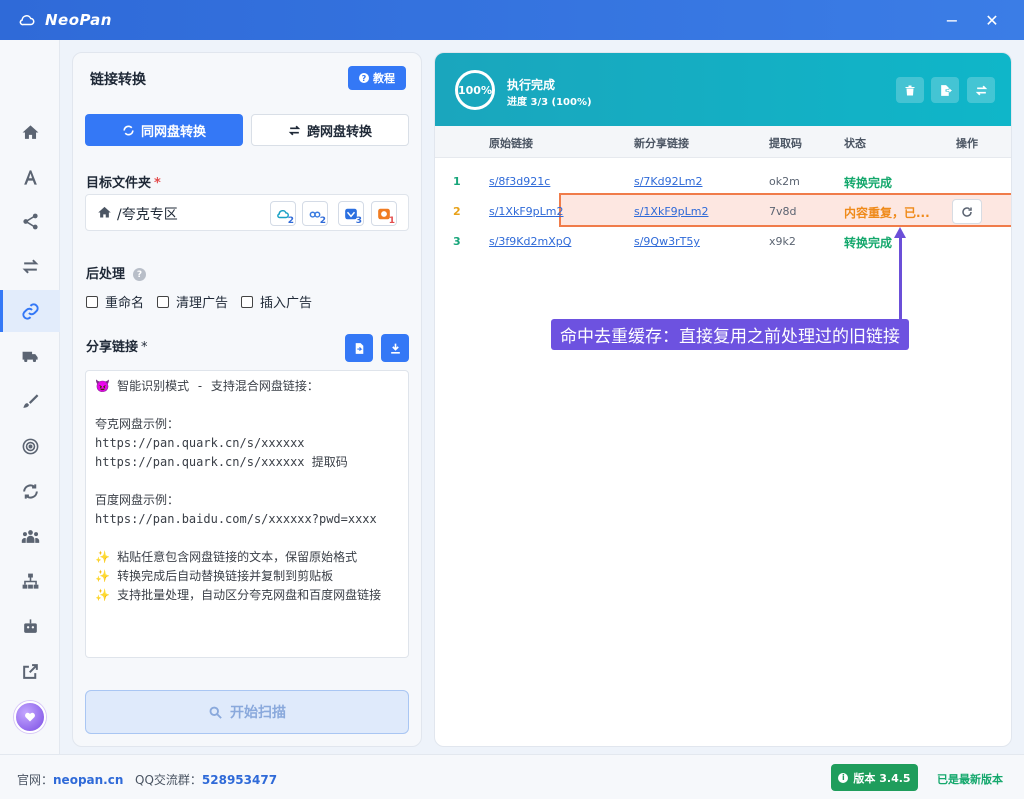  What do you see at coordinates (78, 20) in the screenshot?
I see `app-title: NeoPan` at bounding box center [78, 20].